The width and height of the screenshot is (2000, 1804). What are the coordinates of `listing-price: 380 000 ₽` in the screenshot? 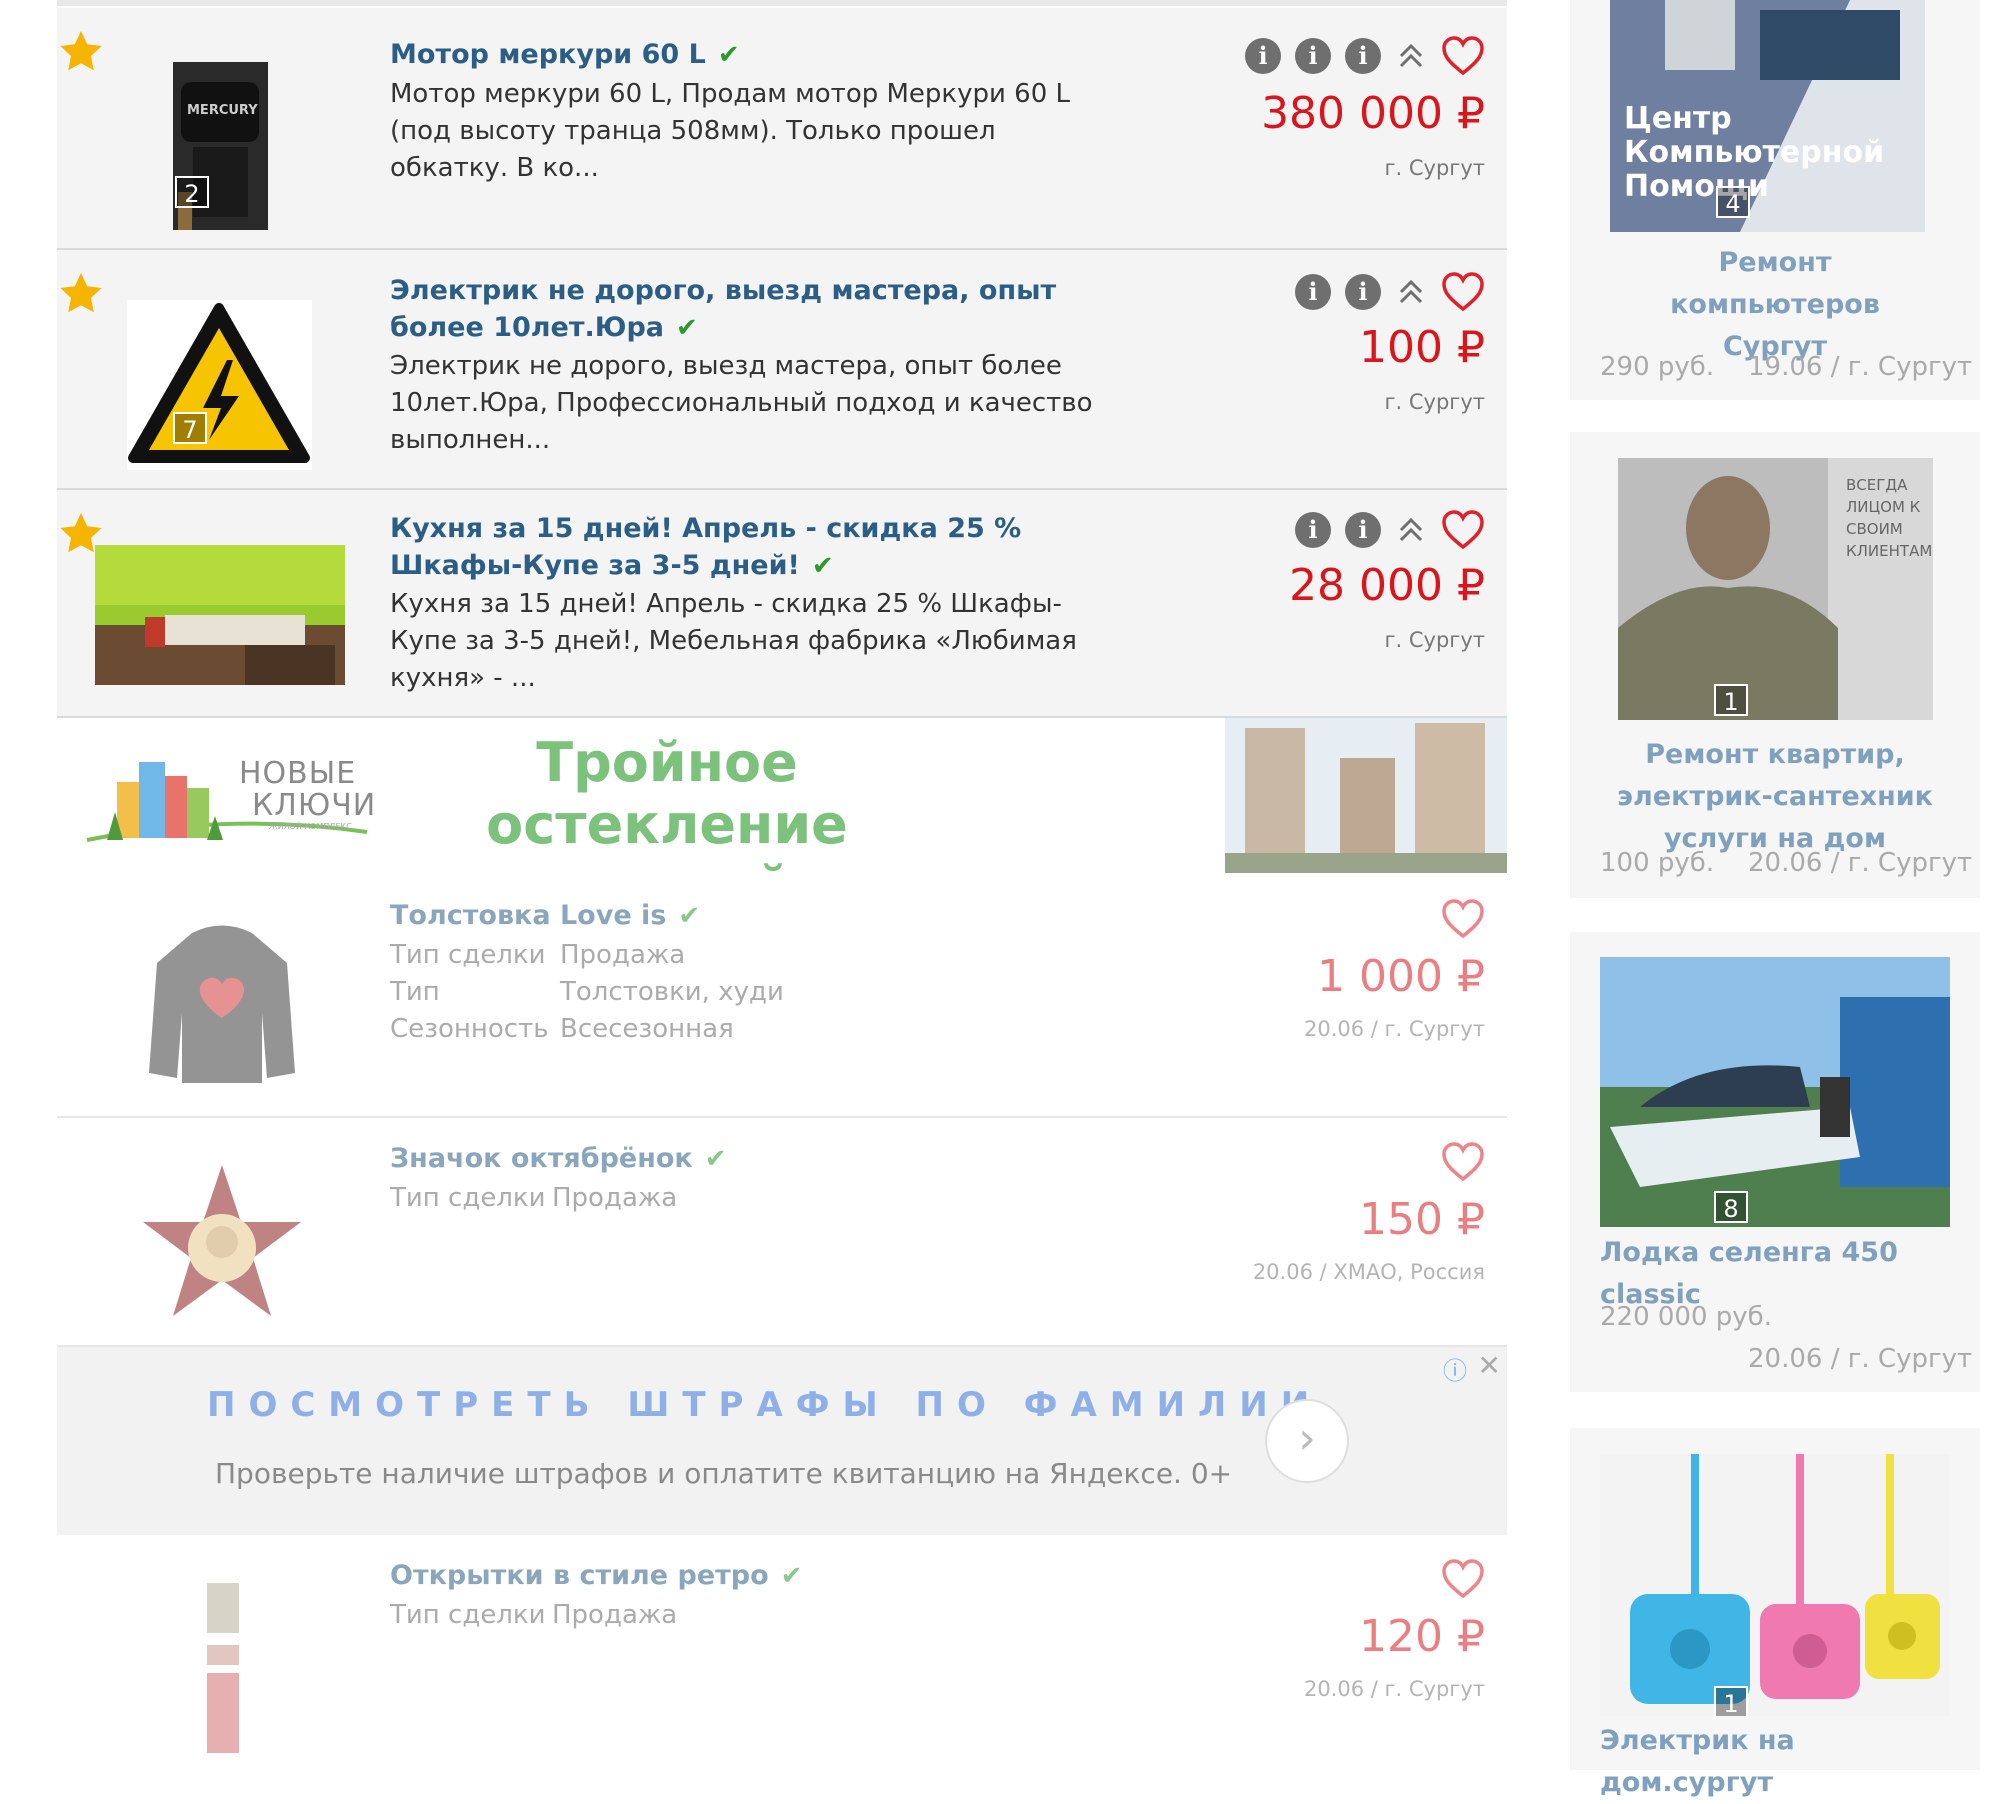 It's located at (1373, 113).